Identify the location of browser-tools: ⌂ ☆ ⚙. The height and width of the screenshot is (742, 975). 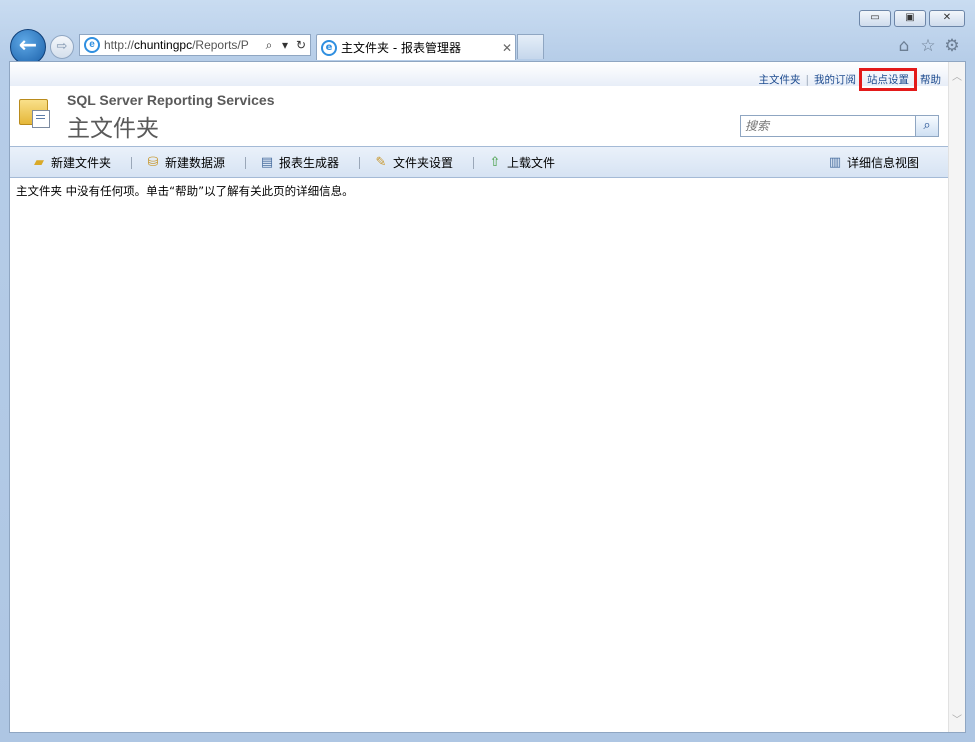
(928, 46).